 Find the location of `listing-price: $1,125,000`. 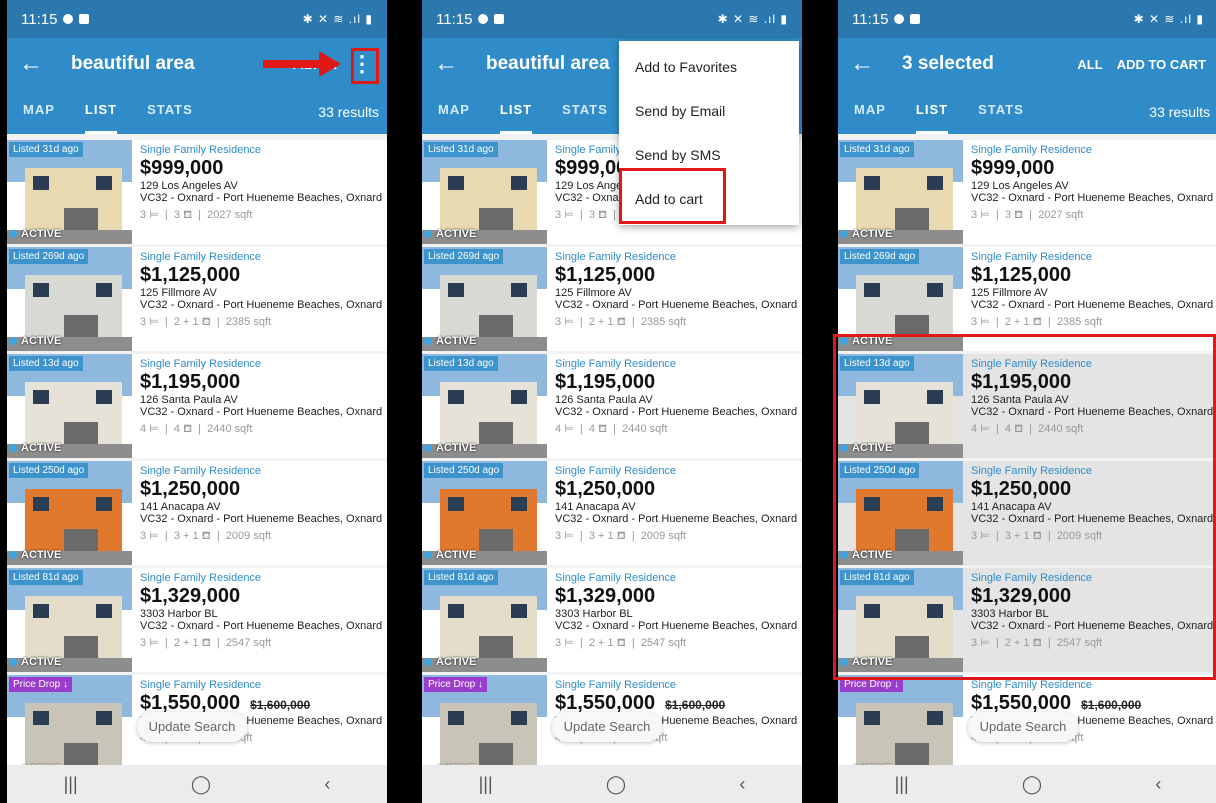

listing-price: $1,125,000 is located at coordinates (605, 275).